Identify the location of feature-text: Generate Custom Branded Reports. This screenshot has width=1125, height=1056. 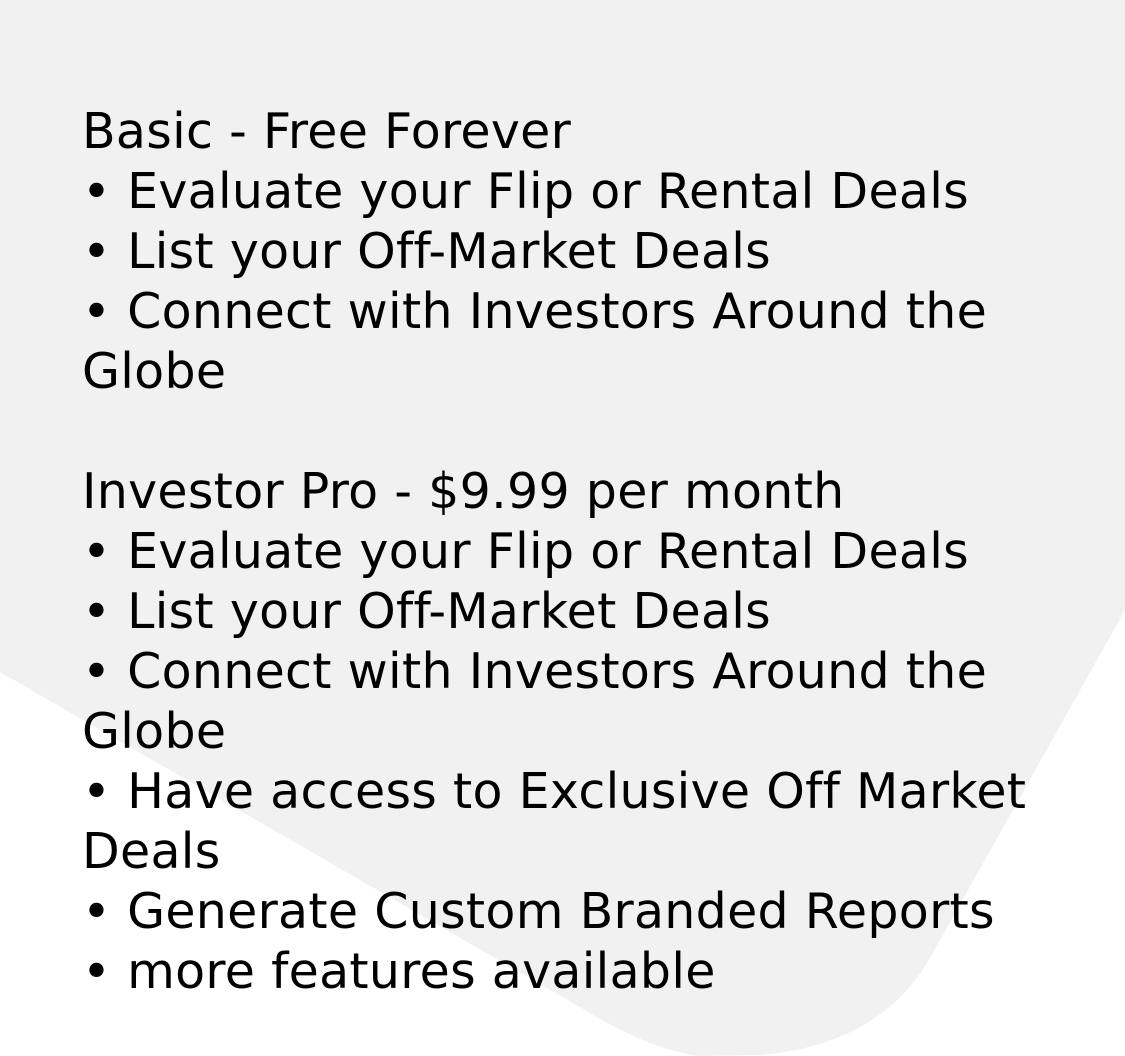
(561, 911).